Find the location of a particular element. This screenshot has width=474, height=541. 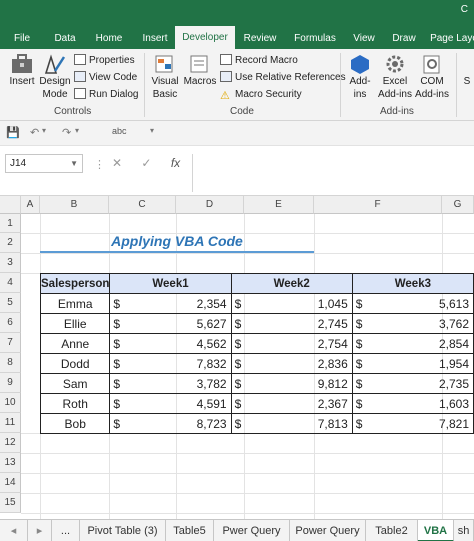

tab-insert: Insert is located at coordinates (155, 38).